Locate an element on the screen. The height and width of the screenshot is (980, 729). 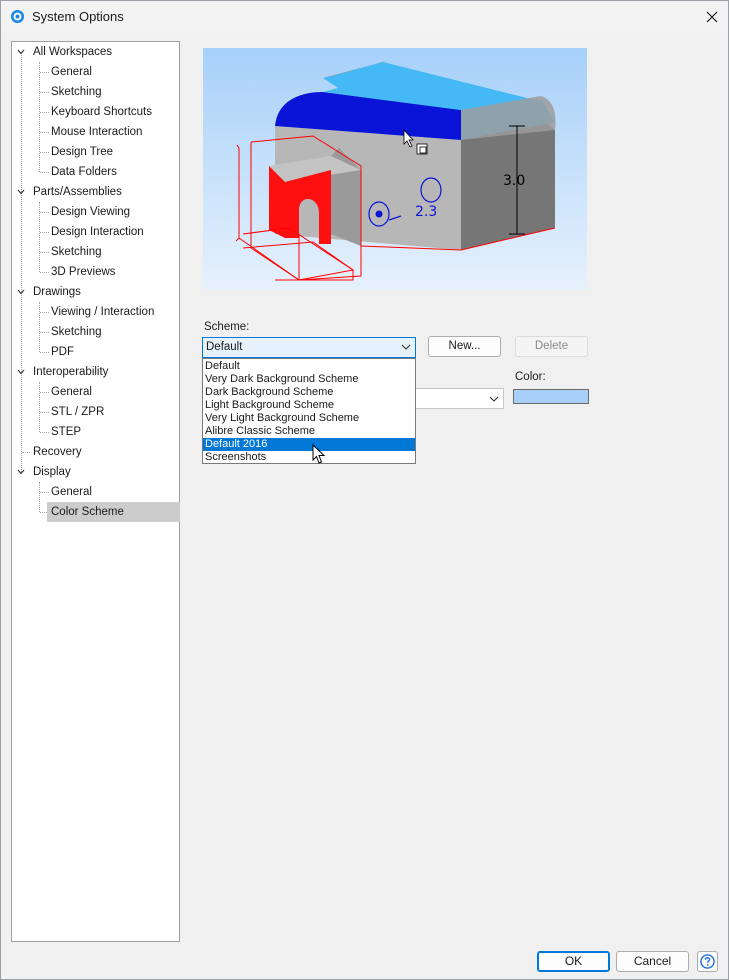
tree-item-label: Design Interaction is located at coordinates (97, 232).